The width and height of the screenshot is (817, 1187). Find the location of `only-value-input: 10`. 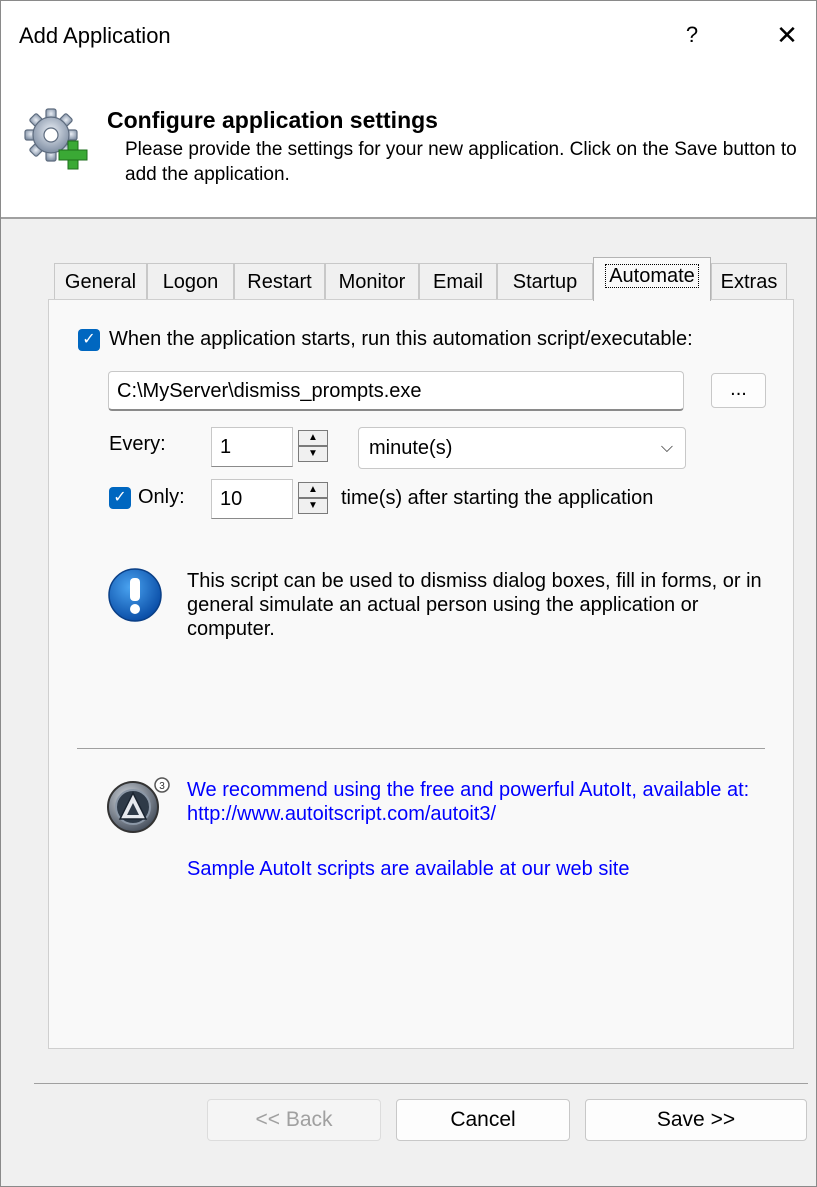

only-value-input: 10 is located at coordinates (252, 499).